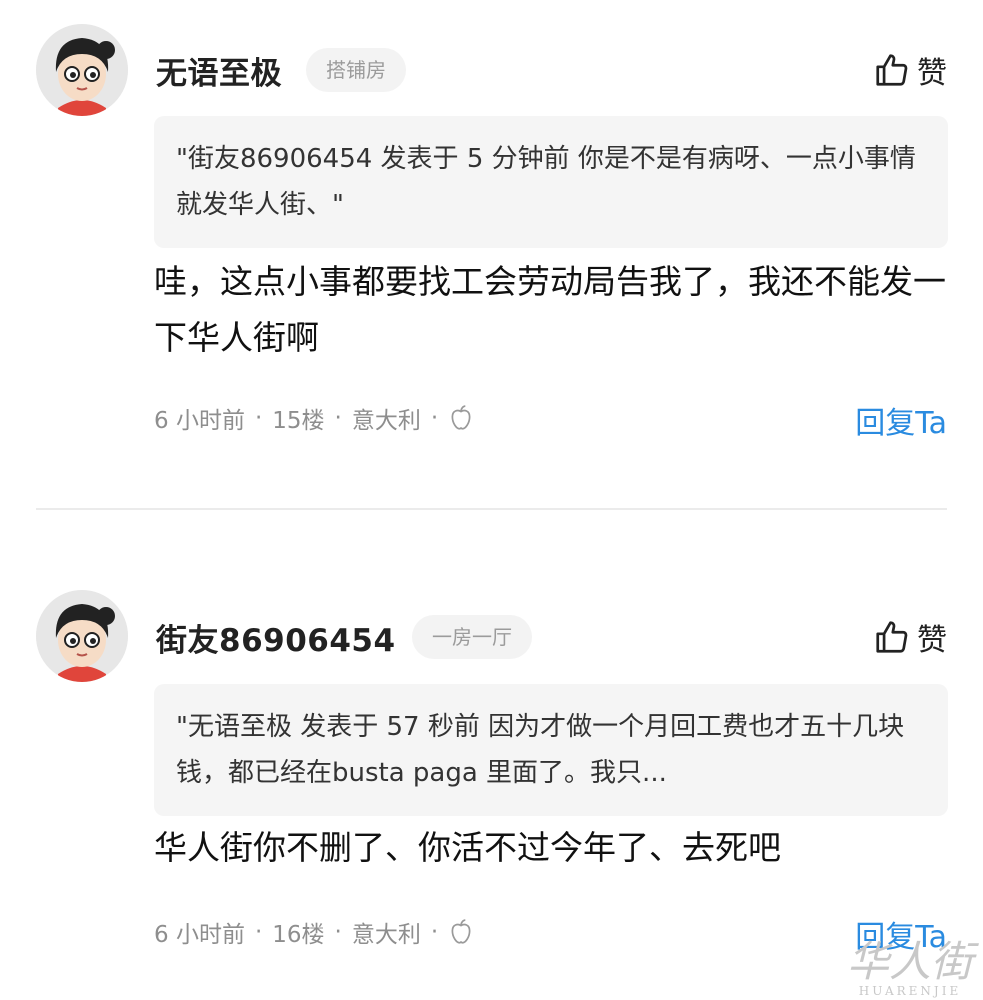 This screenshot has width=983, height=1000. I want to click on username: 无语至极, so click(219, 70).